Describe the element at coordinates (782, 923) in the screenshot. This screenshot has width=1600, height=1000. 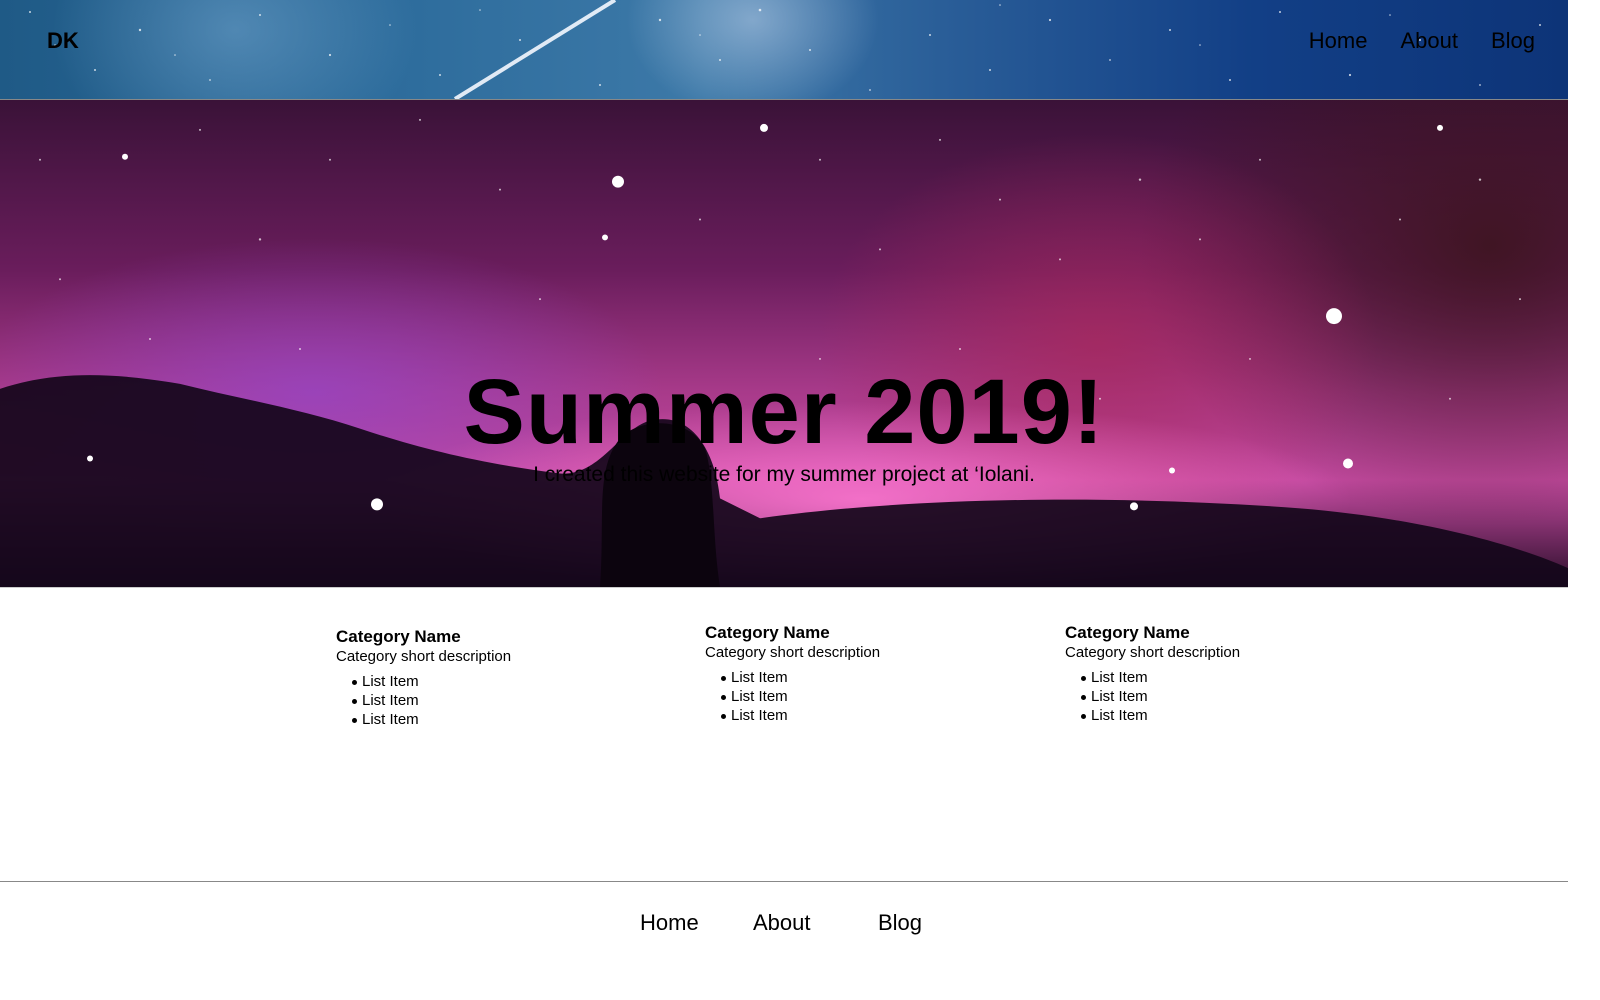
I see `footer-link-about: About` at that location.